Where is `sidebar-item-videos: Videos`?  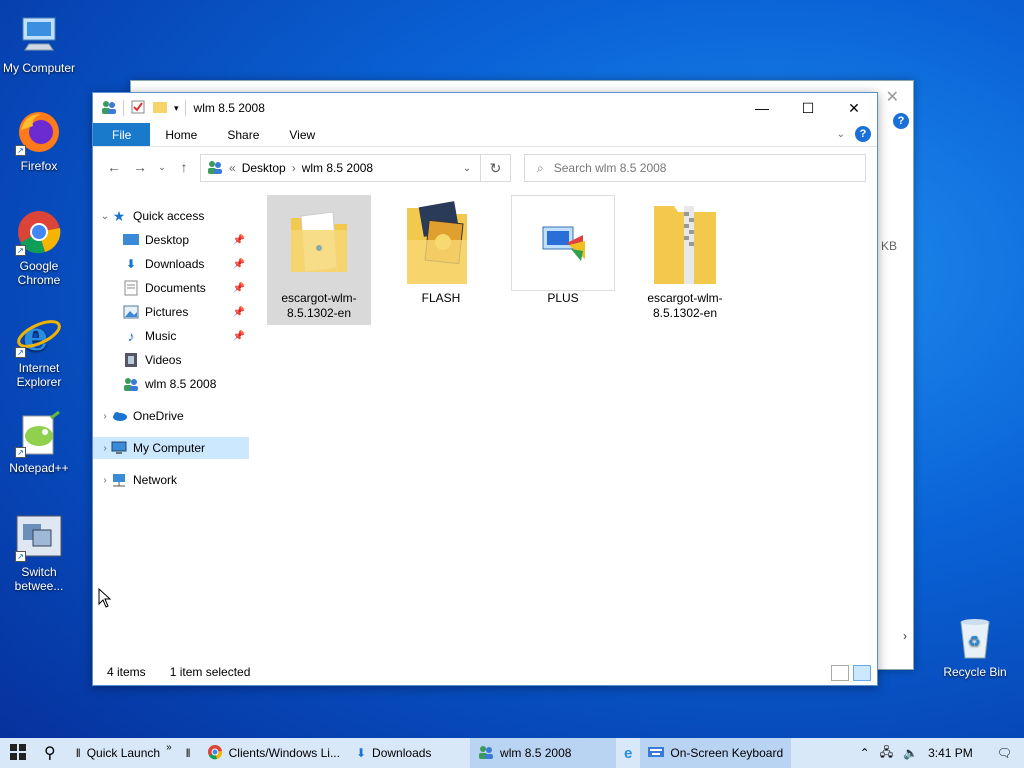 sidebar-item-videos: Videos is located at coordinates (186, 360).